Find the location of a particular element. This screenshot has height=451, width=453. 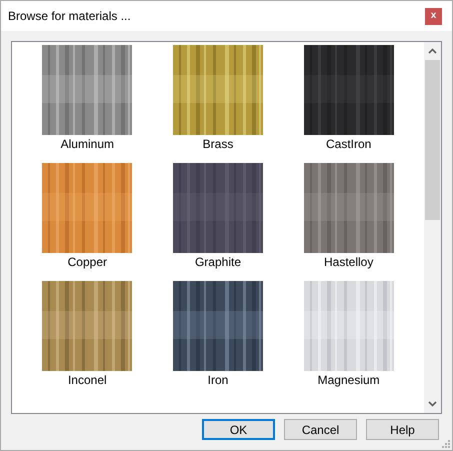

material-name: Copper is located at coordinates (87, 262).